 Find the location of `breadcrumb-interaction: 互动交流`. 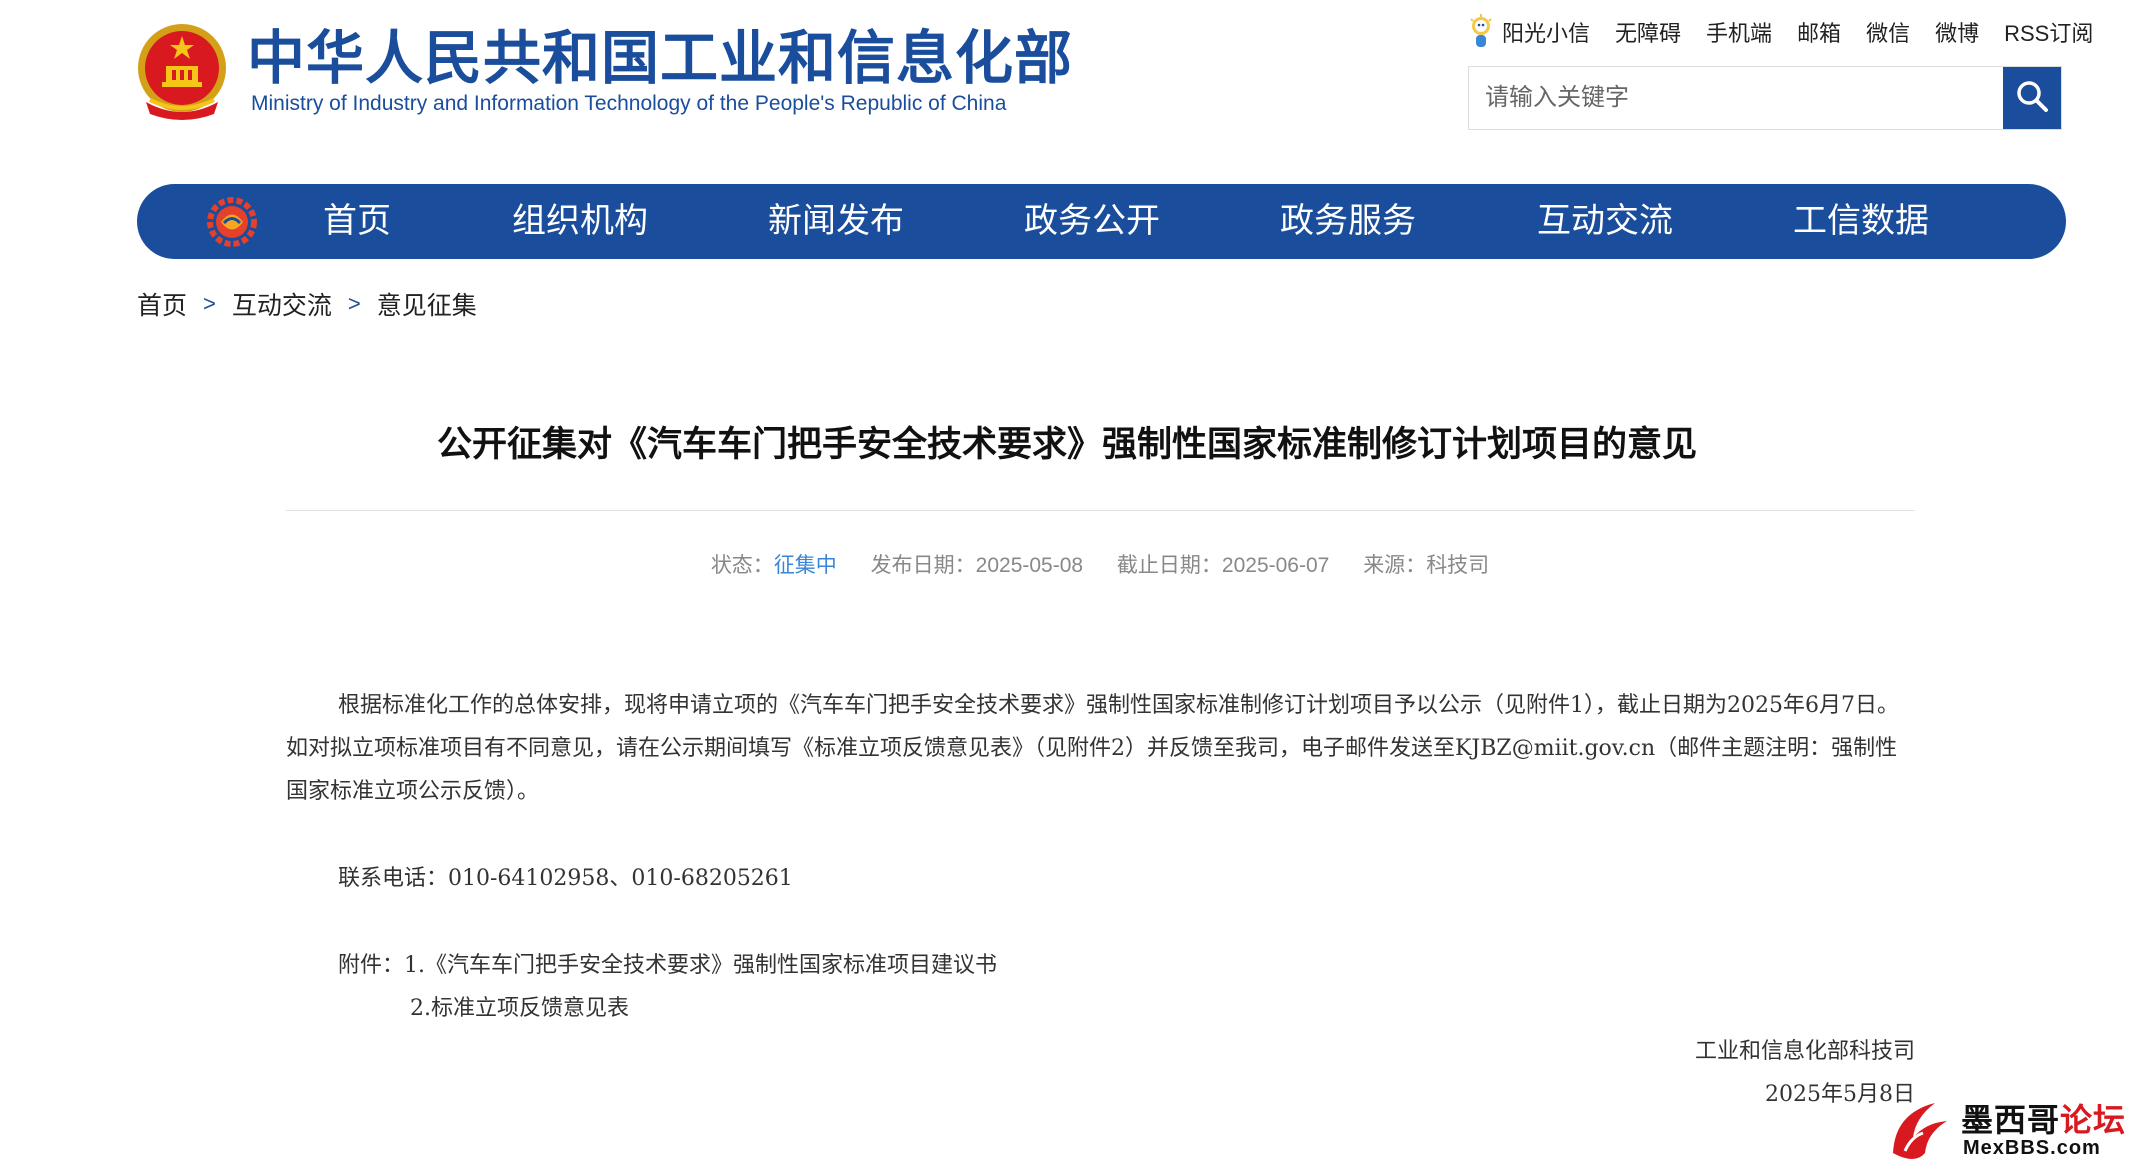

breadcrumb-interaction: 互动交流 is located at coordinates (282, 304).